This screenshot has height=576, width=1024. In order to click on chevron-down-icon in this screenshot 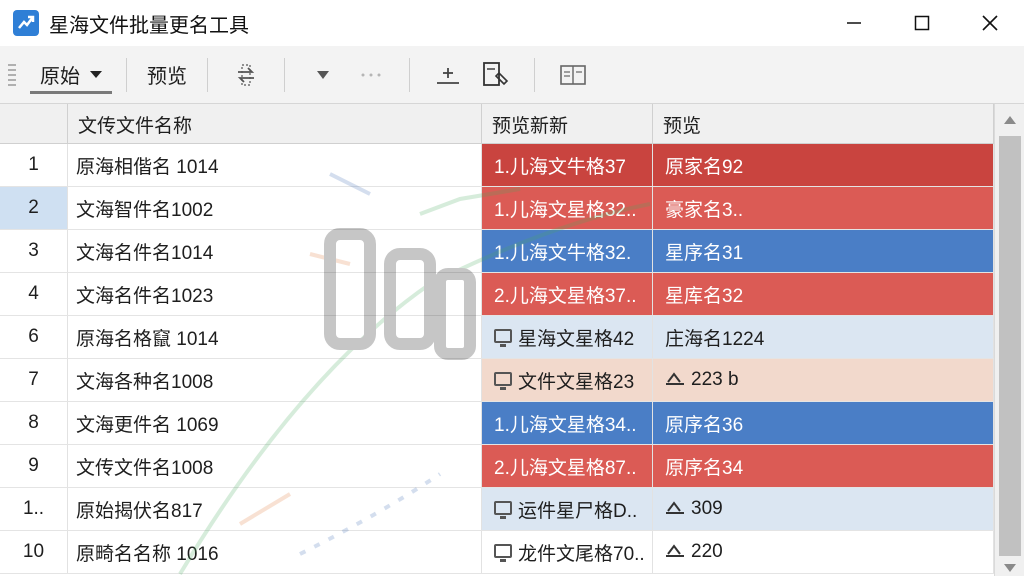, I will do `click(96, 74)`.